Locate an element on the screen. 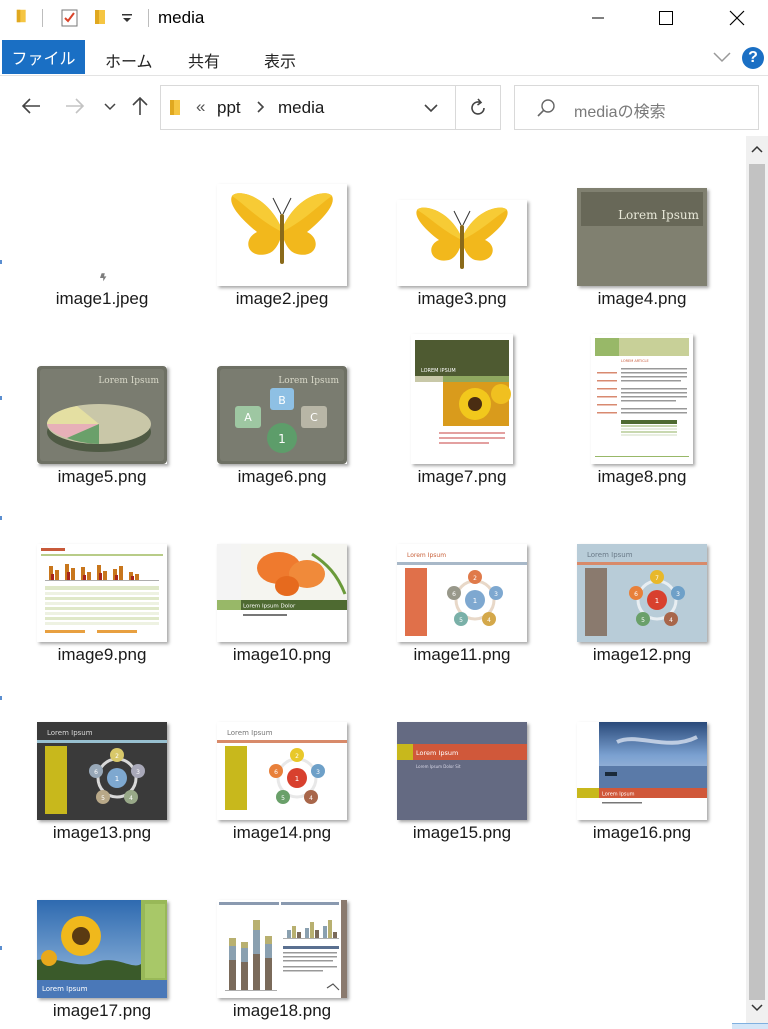 The image size is (768, 1029). address-dropdown-chevron-icon is located at coordinates (431, 110).